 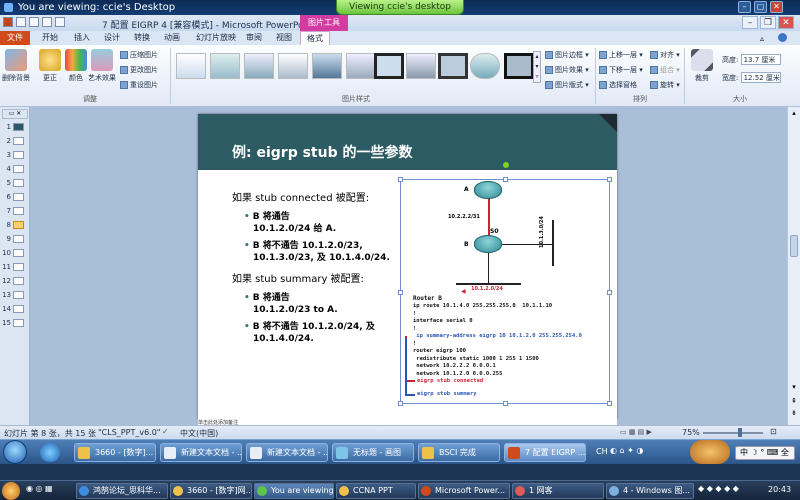 What do you see at coordinates (786, 22) in the screenshot?
I see `close-button: ✕` at bounding box center [786, 22].